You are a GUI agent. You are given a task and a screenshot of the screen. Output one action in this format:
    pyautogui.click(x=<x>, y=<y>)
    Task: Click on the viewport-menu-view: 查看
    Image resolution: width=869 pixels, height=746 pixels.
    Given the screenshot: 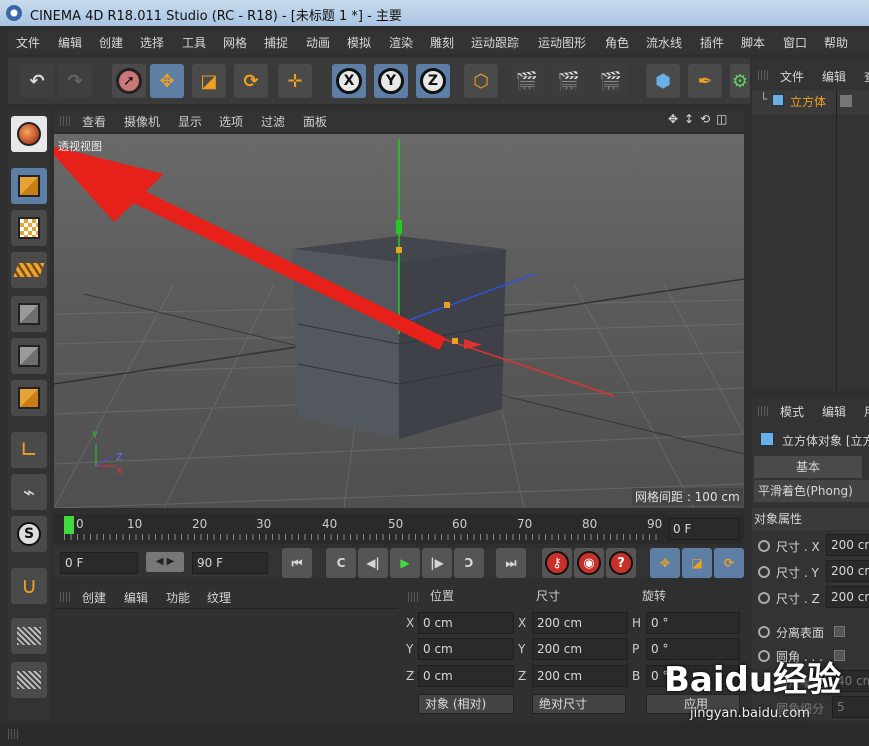 What is the action you would take?
    pyautogui.click(x=94, y=121)
    